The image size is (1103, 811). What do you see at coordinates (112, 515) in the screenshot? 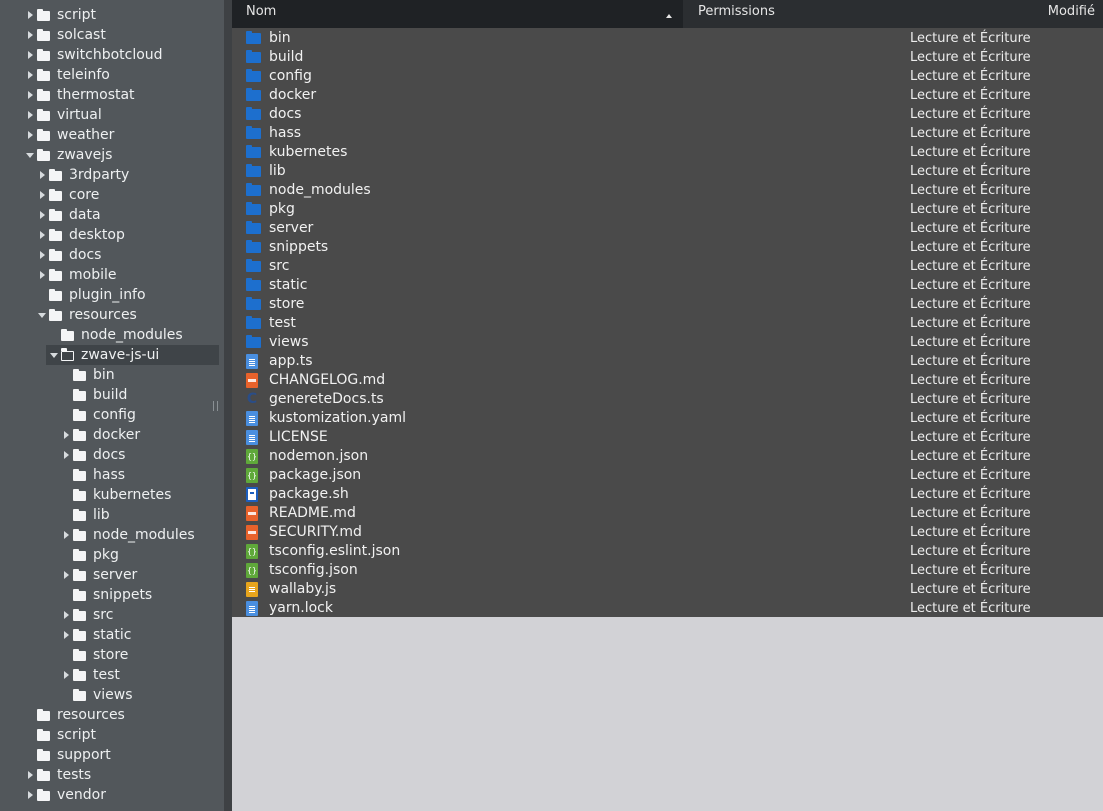
I see `tree-item: lib` at bounding box center [112, 515].